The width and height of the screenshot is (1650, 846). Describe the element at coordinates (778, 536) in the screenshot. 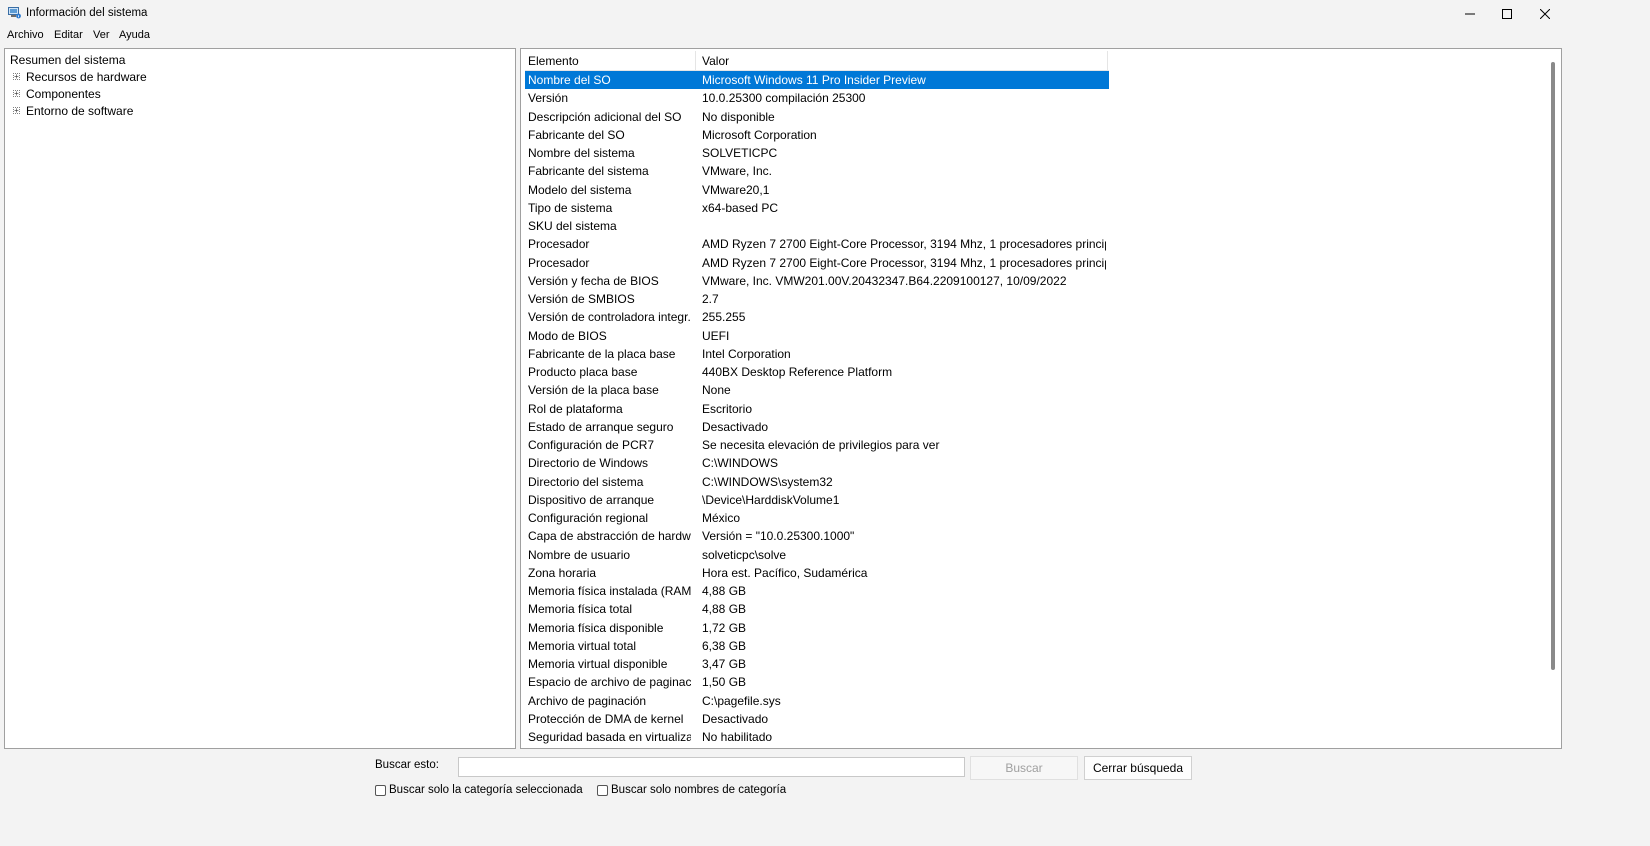

I see `cell-valor: Versión = "10.0.25300.1000"` at that location.